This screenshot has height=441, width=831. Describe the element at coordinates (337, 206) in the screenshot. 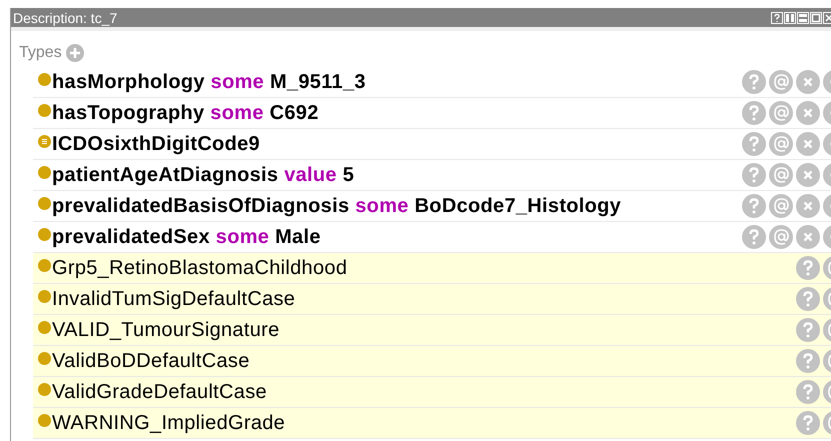

I see `class-expression: prevalidatedBasisOfDiagnosis some BoDcode7_Histology` at that location.